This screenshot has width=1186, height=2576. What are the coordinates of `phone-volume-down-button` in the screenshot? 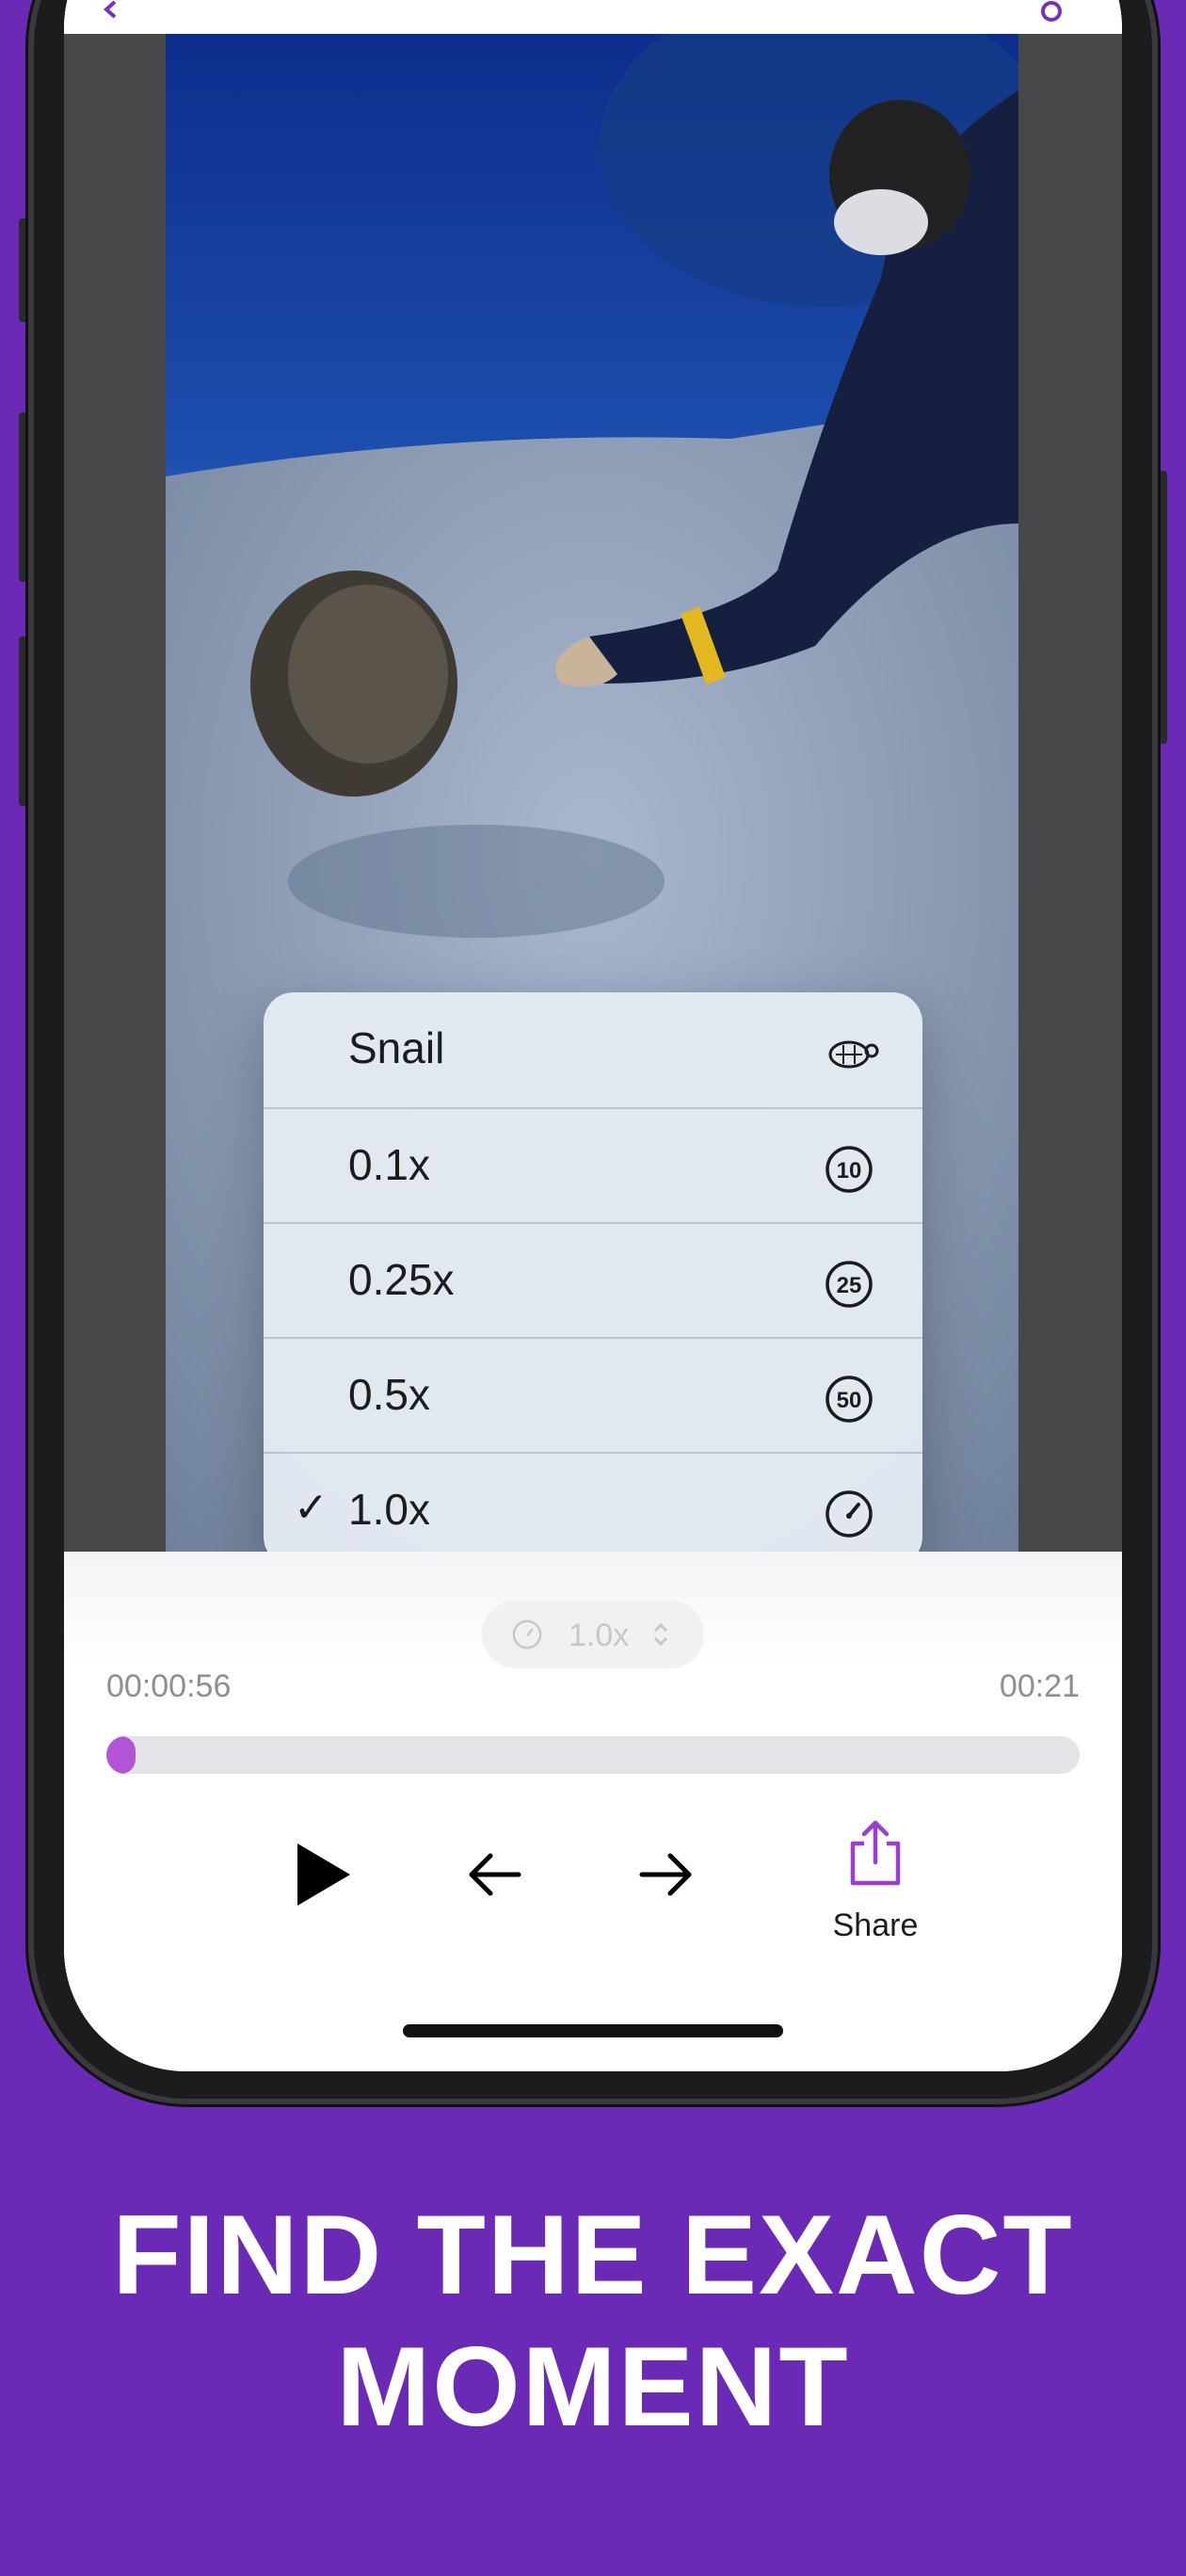 It's located at (23, 721).